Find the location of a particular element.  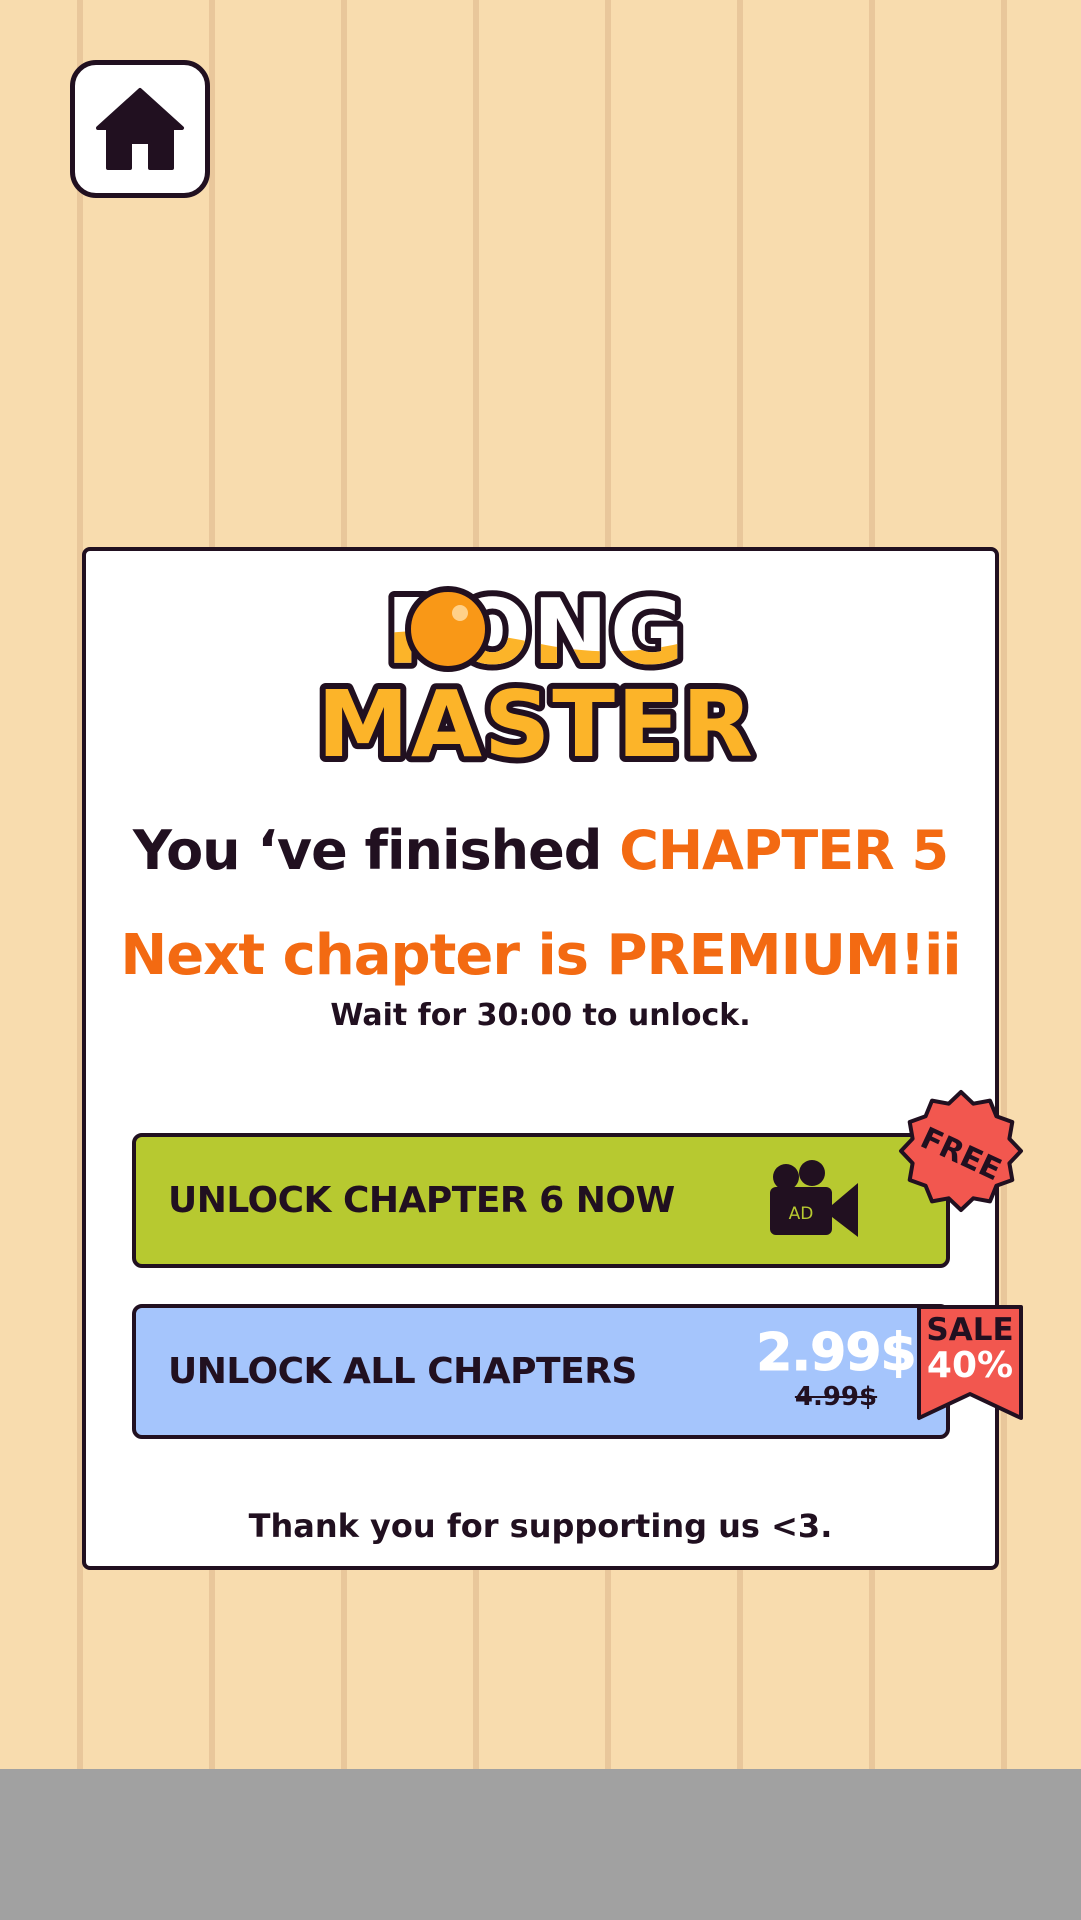

ball-icon is located at coordinates (448, 629).